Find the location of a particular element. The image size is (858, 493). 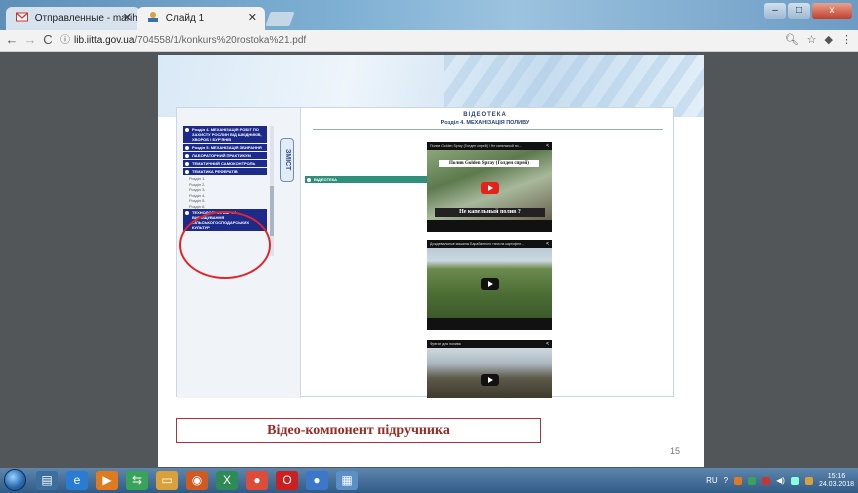

toc-item: Розділ 5. МЕХАНІЗАЦІЯ ЗБИРАННЯ is located at coordinates (225, 147).